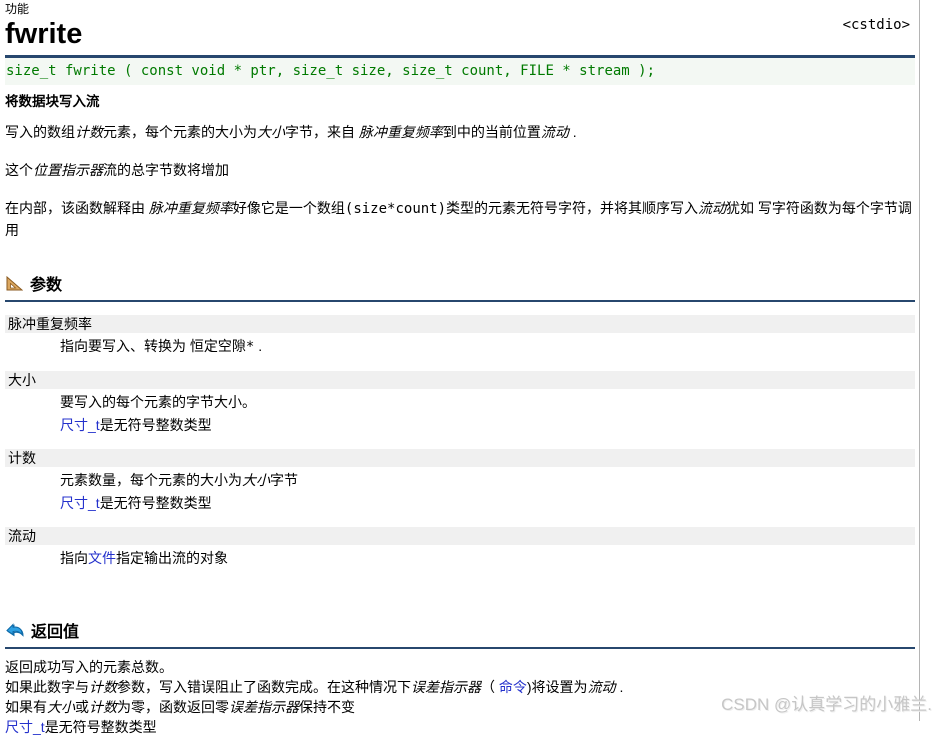 Image resolution: width=940 pixels, height=737 pixels. What do you see at coordinates (460, 458) in the screenshot?
I see `param-term: 计数` at bounding box center [460, 458].